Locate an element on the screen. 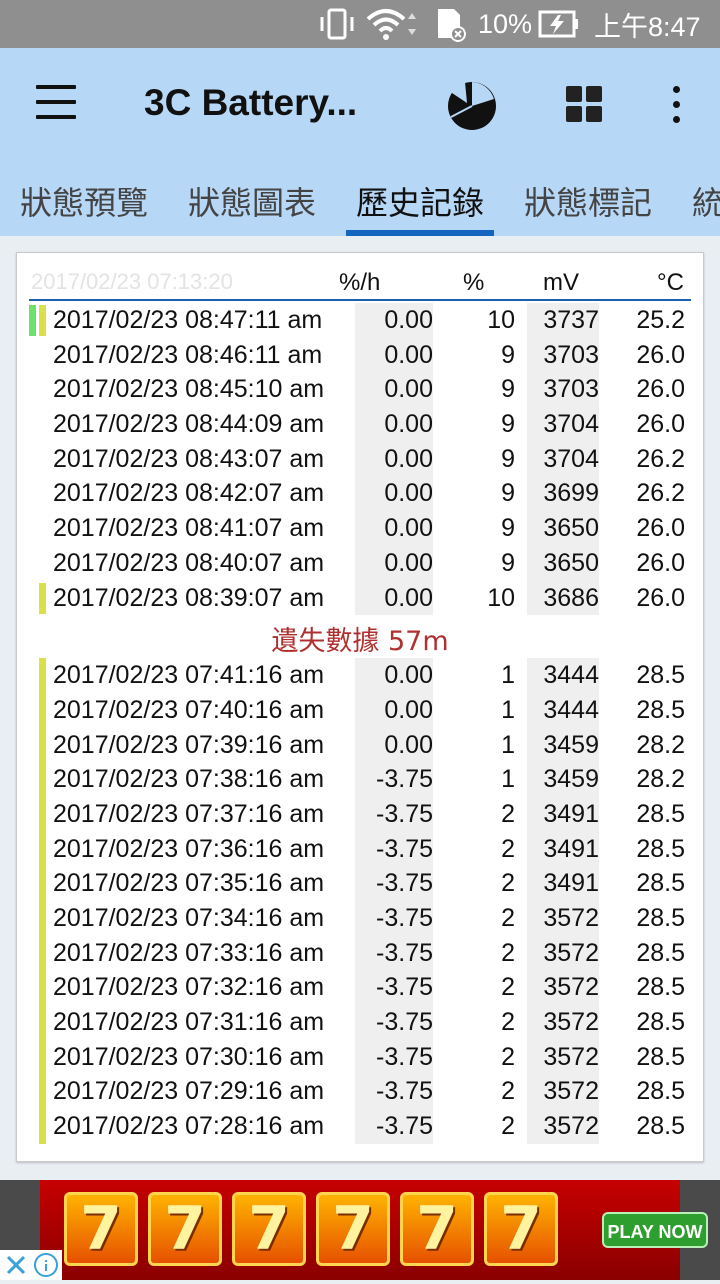 The width and height of the screenshot is (720, 1284). header-divider is located at coordinates (360, 300).